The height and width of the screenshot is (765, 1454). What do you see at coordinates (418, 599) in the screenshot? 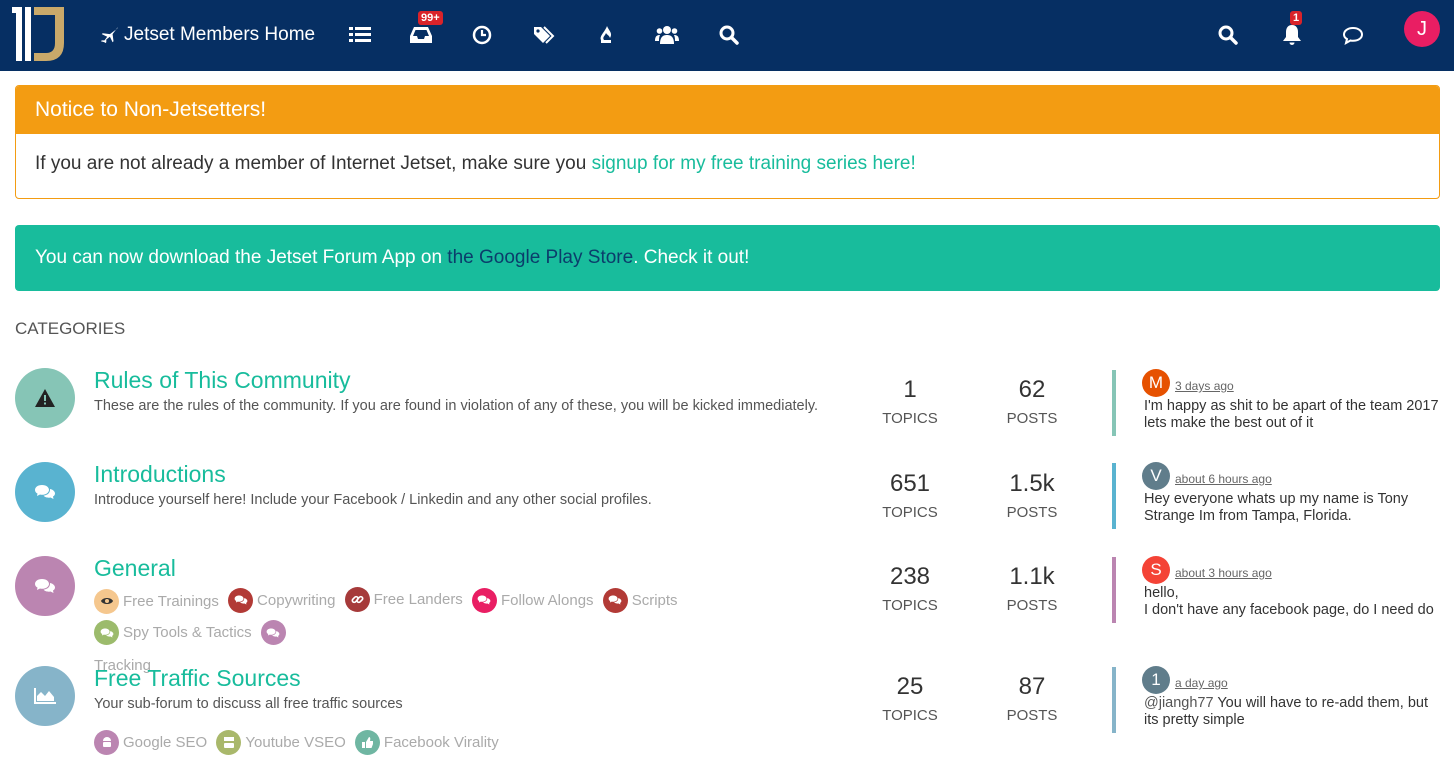
I see `subcategory-name: Free Landers` at bounding box center [418, 599].